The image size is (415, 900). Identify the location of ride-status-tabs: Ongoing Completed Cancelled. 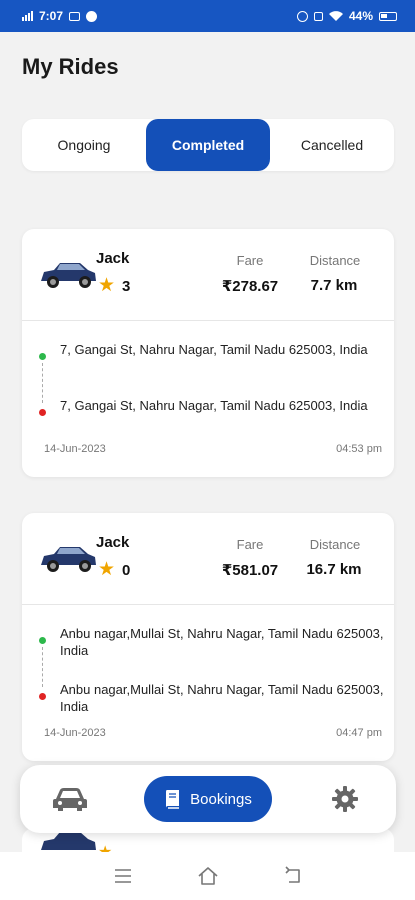
(208, 145).